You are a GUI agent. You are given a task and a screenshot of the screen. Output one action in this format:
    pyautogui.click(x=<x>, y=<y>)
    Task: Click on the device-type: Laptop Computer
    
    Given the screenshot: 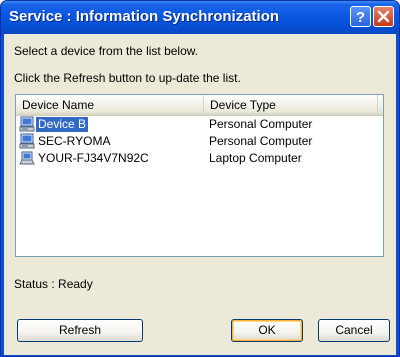 What is the action you would take?
    pyautogui.click(x=255, y=158)
    